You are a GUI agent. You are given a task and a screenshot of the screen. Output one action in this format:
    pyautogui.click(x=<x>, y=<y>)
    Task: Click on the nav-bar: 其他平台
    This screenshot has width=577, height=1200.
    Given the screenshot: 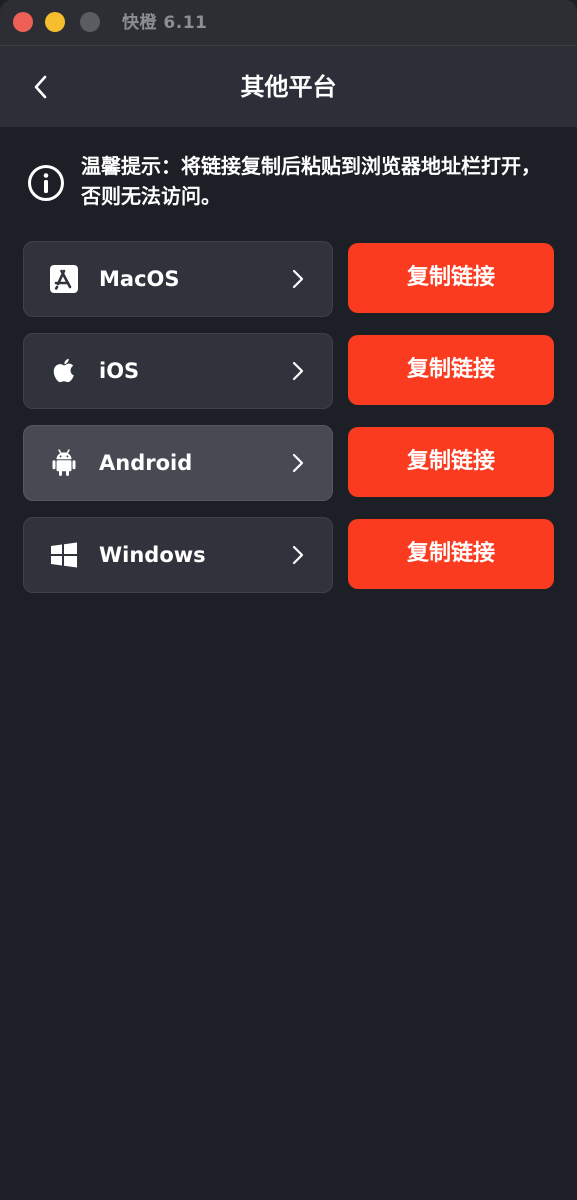 What is the action you would take?
    pyautogui.click(x=288, y=86)
    